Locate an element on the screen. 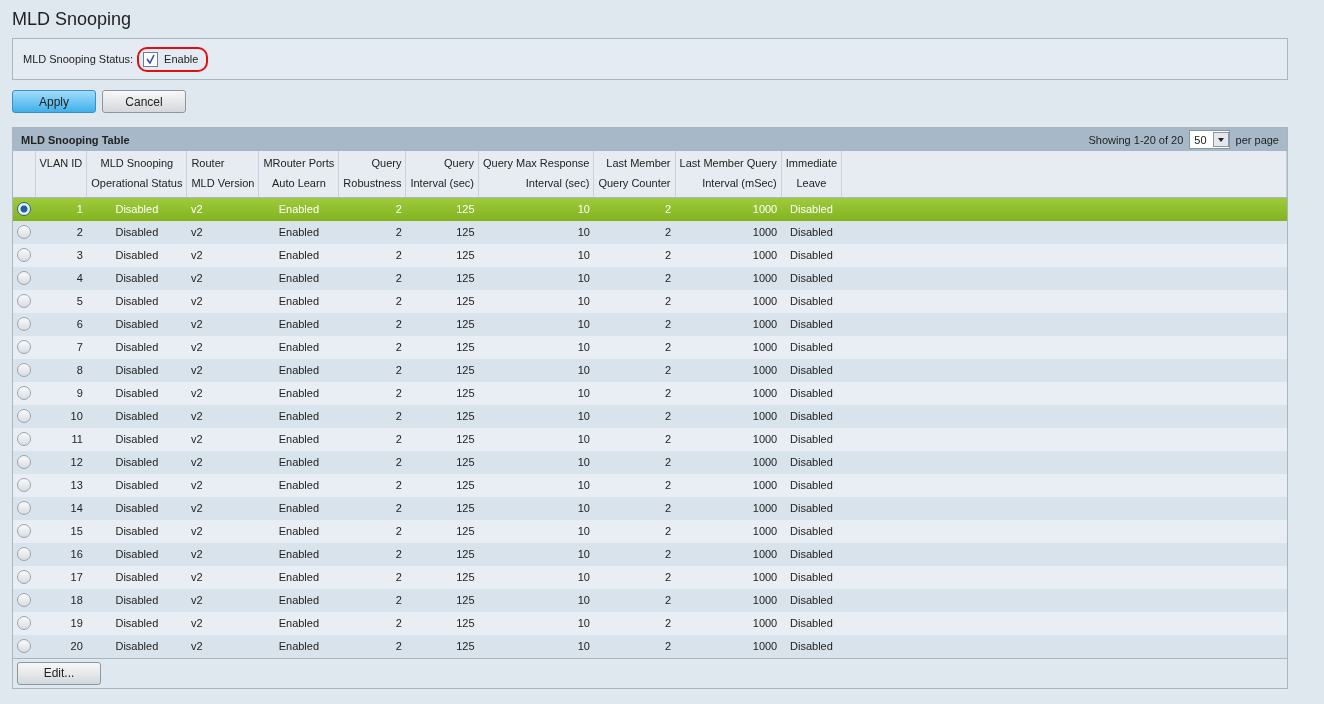  table-row: 5 Disabled v2 Enabled 2 125 10 2 1000 Disabled is located at coordinates (650, 301).